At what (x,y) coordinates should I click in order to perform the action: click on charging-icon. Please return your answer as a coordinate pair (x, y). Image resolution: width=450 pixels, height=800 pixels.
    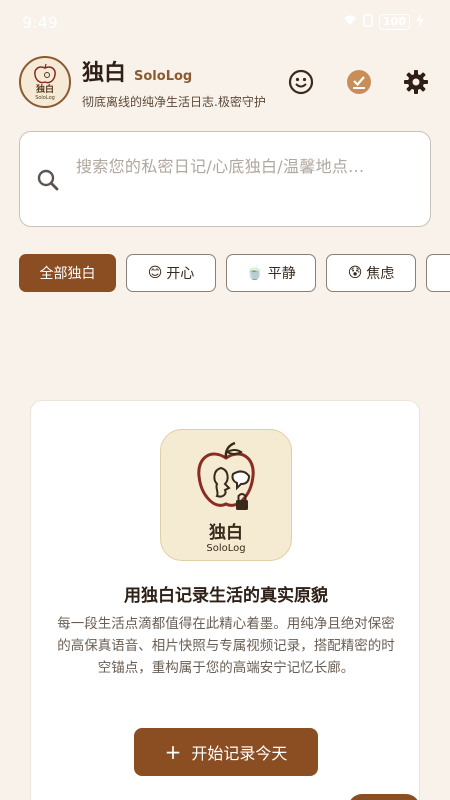
    Looking at the image, I should click on (420, 22).